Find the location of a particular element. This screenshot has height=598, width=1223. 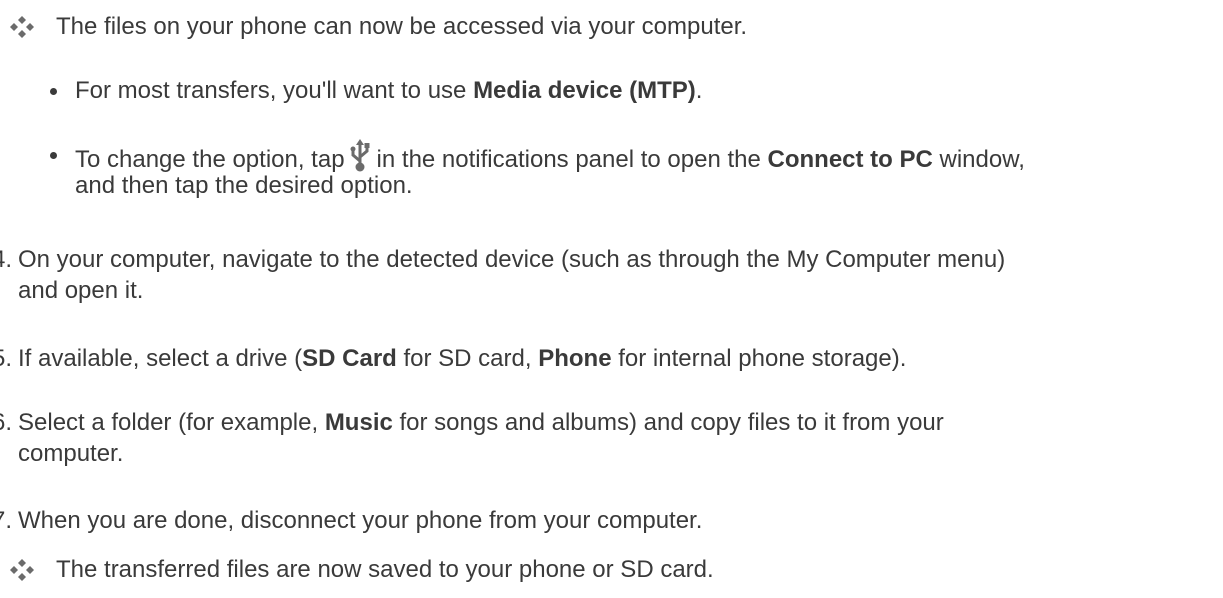

step-number: 4. is located at coordinates (6, 259).